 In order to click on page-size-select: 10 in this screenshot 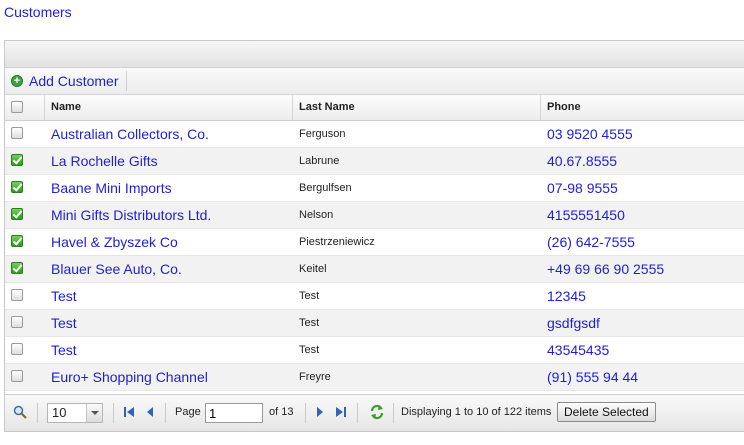, I will do `click(75, 413)`.